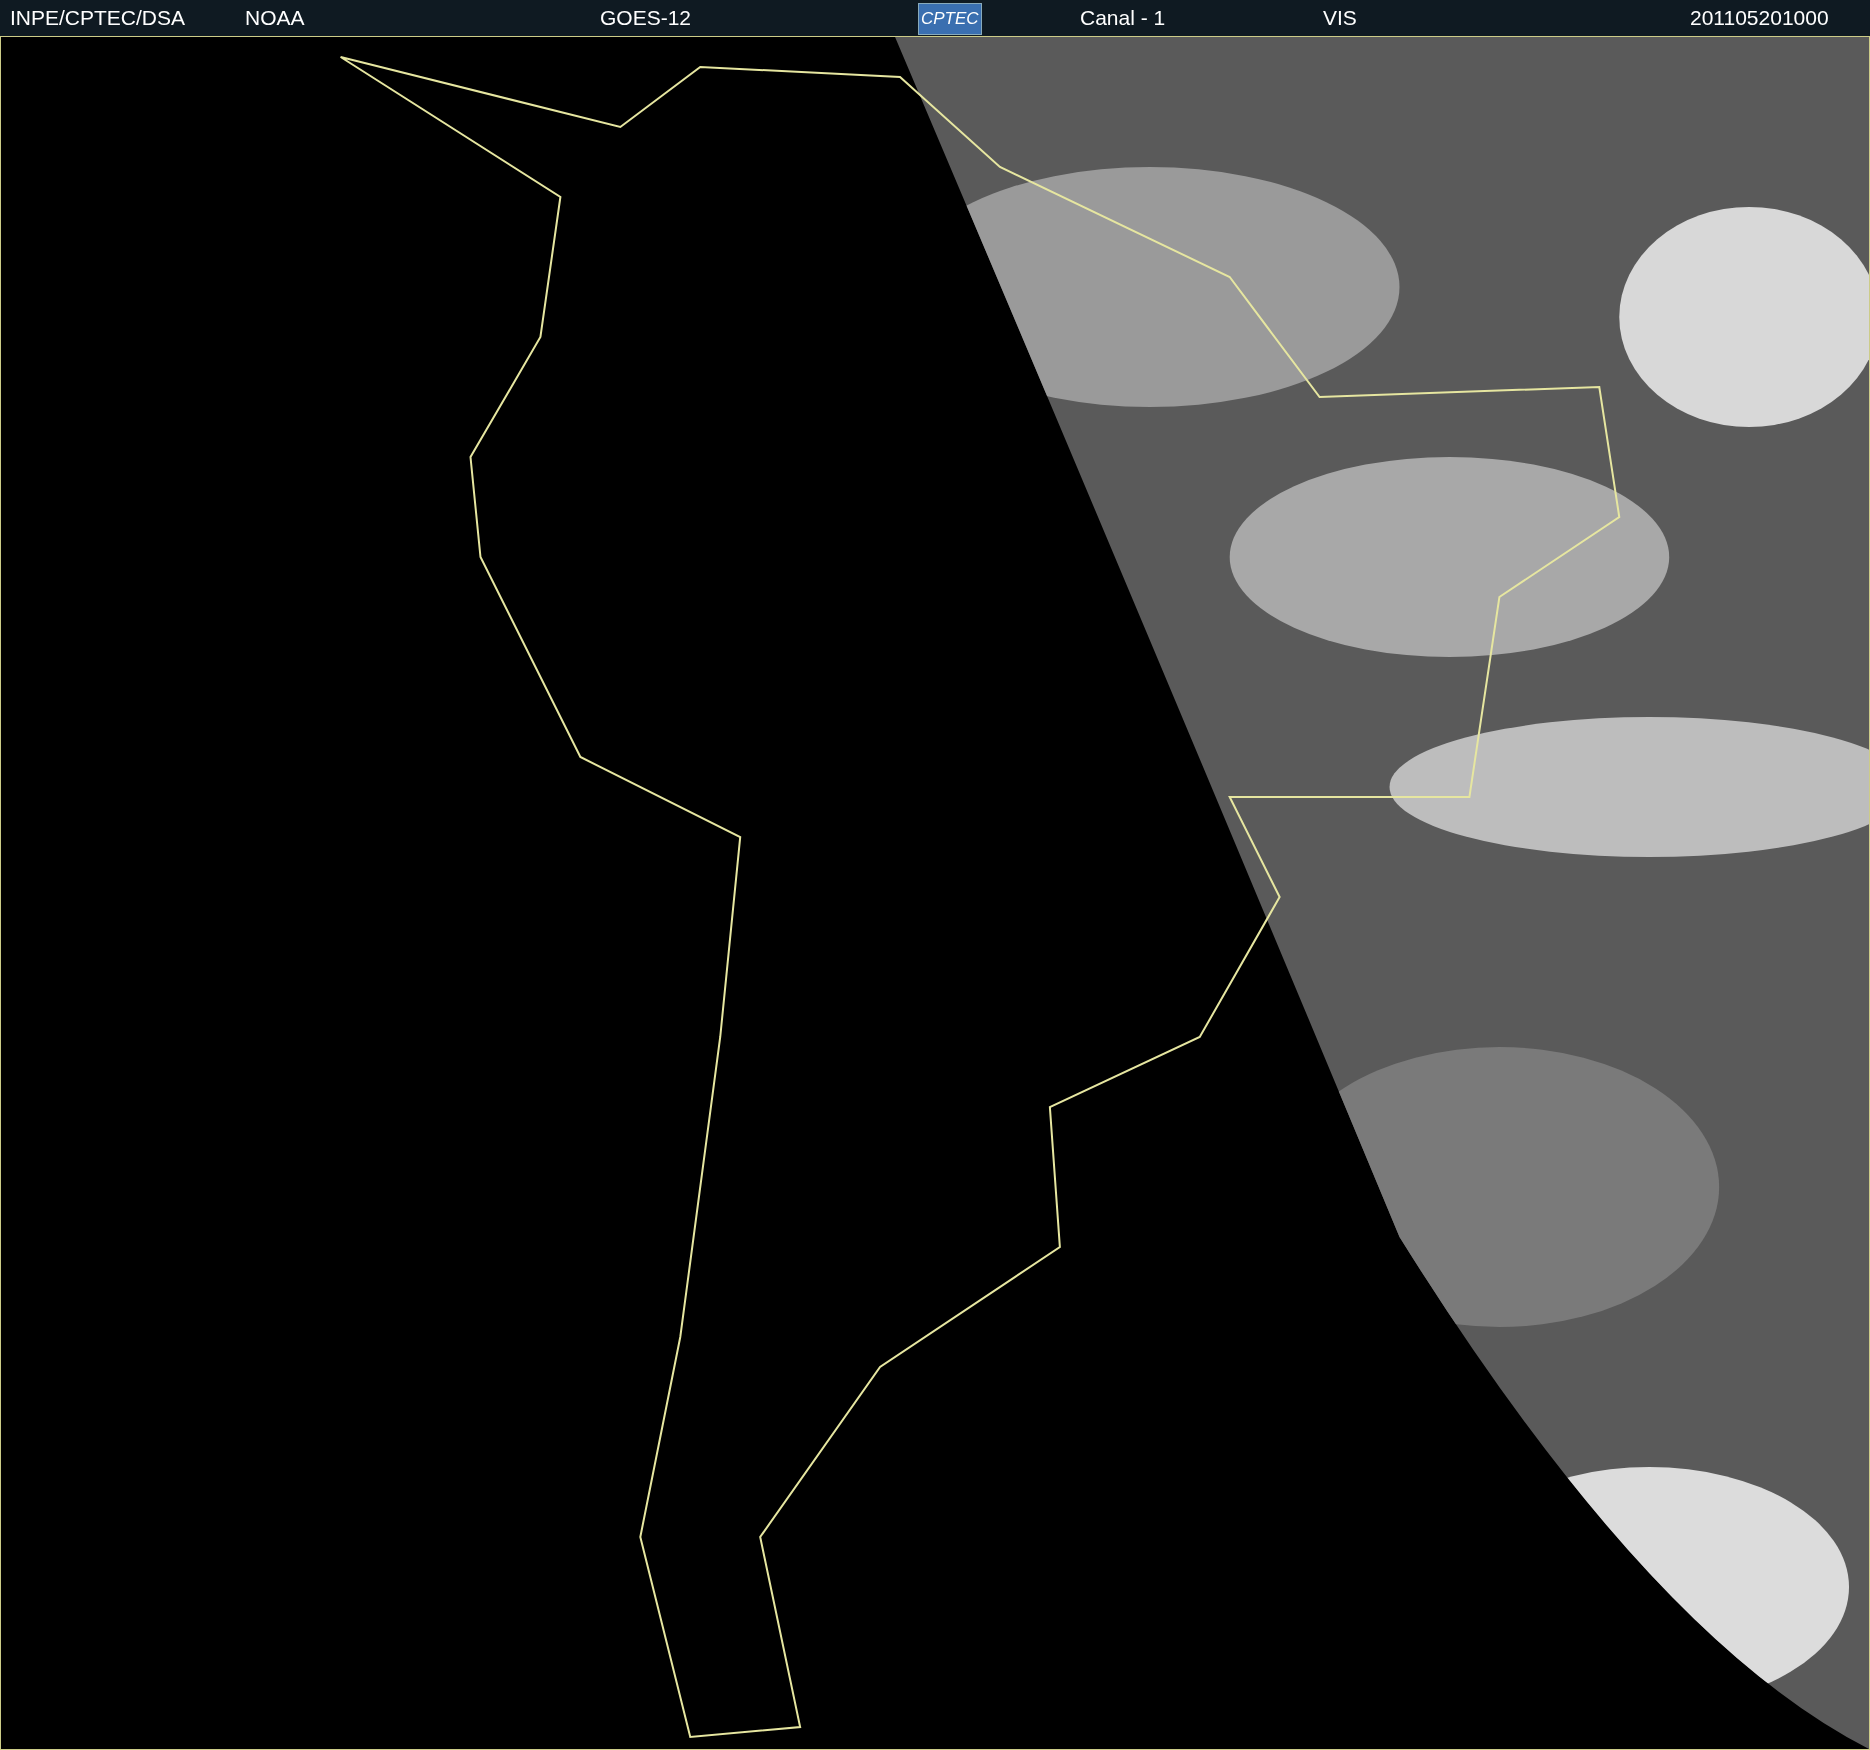  What do you see at coordinates (1340, 18) in the screenshot?
I see `band-label: VIS` at bounding box center [1340, 18].